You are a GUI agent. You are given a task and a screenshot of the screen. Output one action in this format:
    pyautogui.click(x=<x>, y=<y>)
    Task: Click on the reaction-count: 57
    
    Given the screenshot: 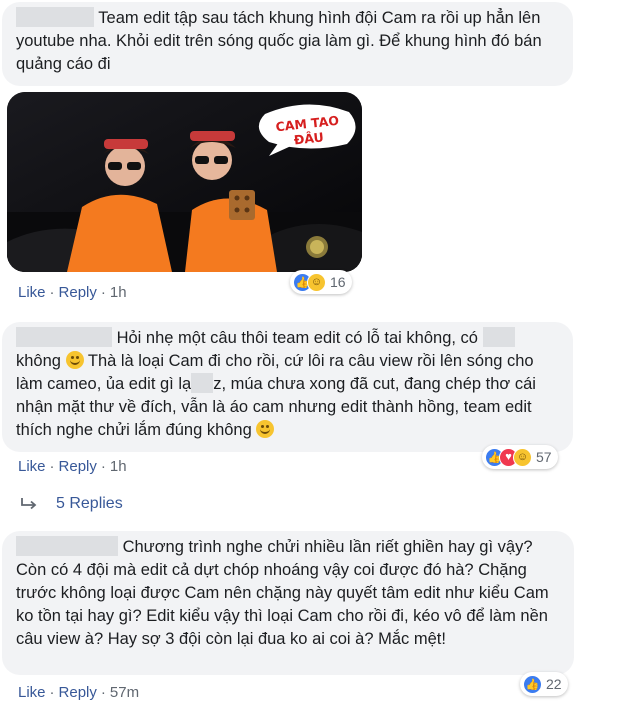 What is the action you would take?
    pyautogui.click(x=544, y=457)
    